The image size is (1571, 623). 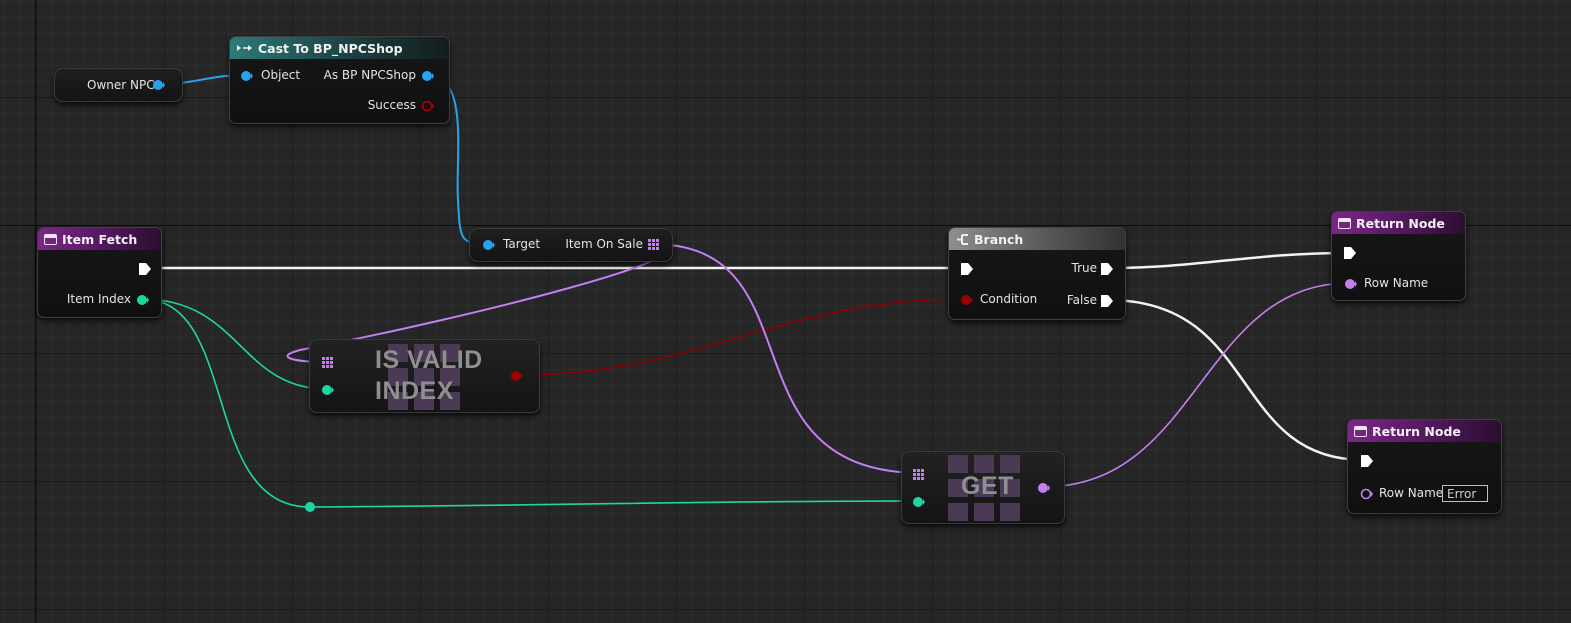 I want to click on item-on-sale-target-pin, so click(x=489, y=245).